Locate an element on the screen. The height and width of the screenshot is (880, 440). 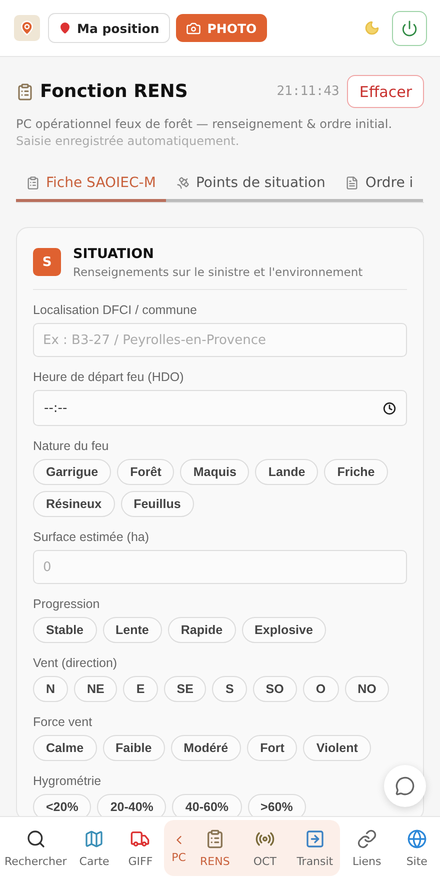
field-label: Progression is located at coordinates (67, 604).